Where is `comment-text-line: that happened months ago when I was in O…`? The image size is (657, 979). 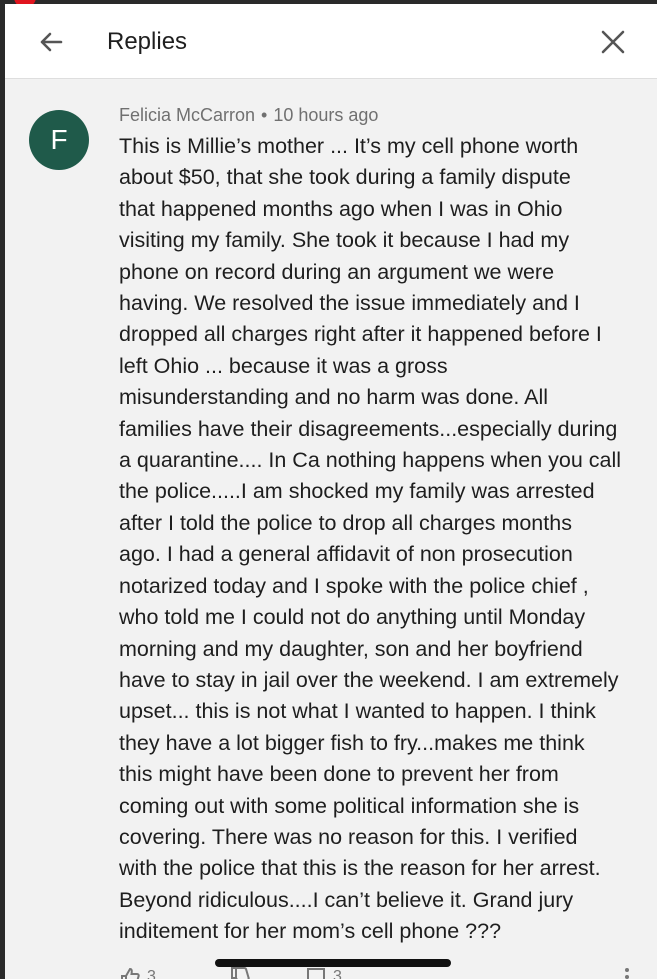
comment-text-line: that happened months ago when I was in O… is located at coordinates (341, 208).